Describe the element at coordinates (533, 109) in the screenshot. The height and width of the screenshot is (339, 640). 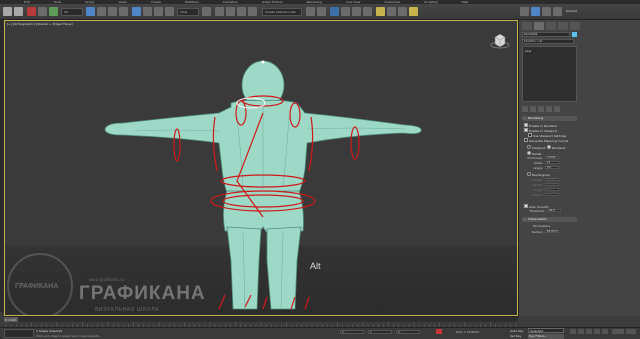
I see `show-end-result-icon` at that location.